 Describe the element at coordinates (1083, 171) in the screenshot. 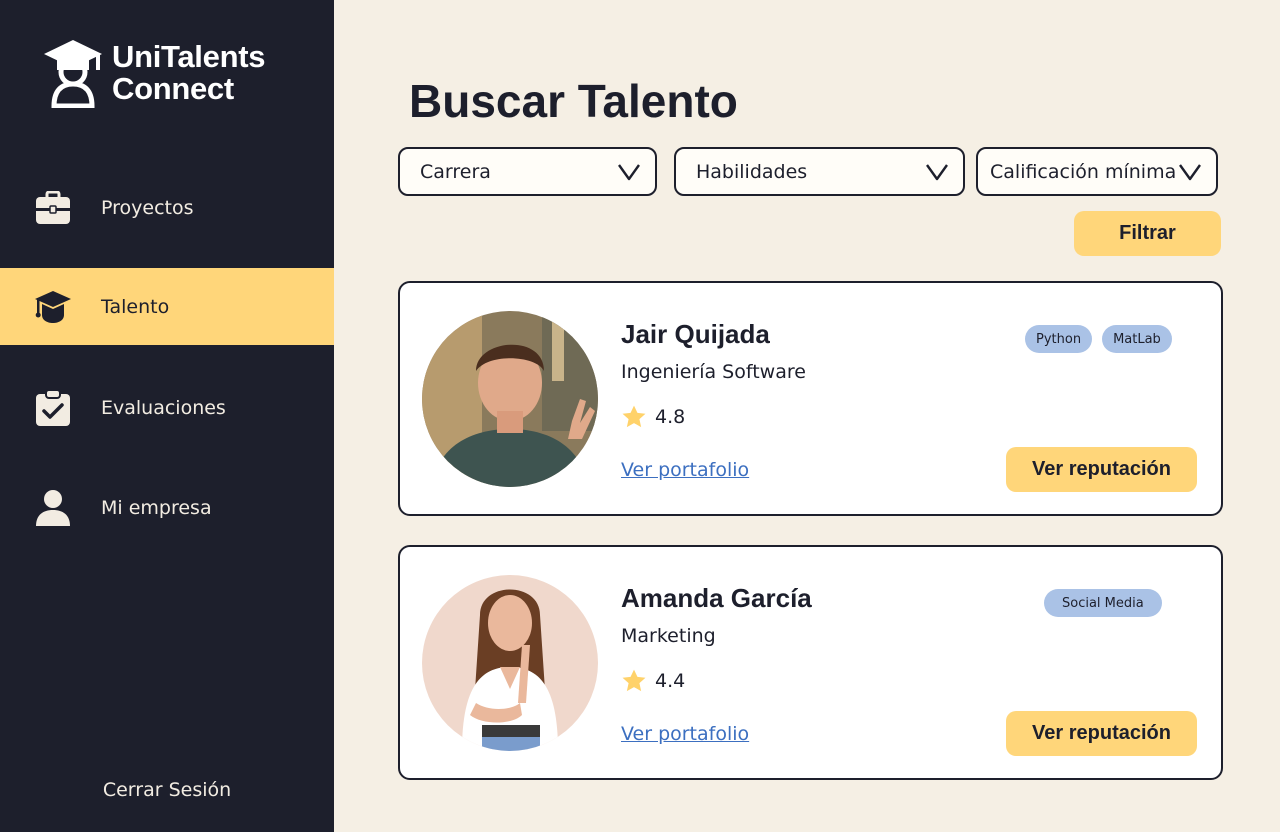

I see `select-label: Calificación mínima` at that location.